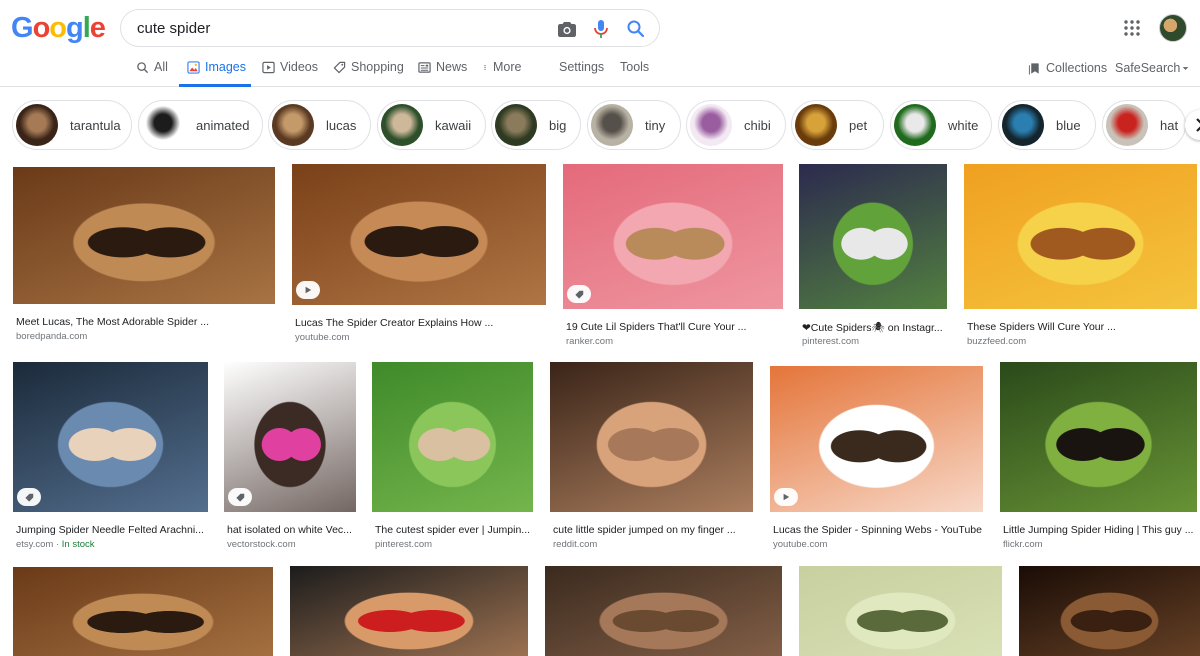  What do you see at coordinates (1192, 125) in the screenshot?
I see `chips-next-button` at bounding box center [1192, 125].